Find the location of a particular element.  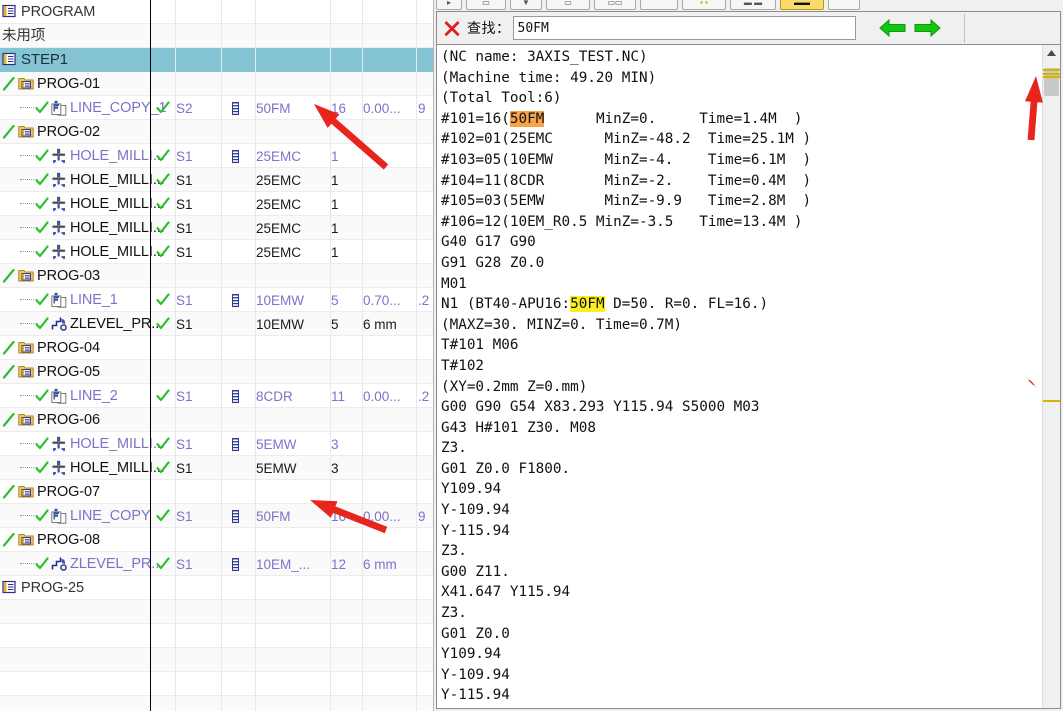

toolbar-strip: ▸ ▭ ▼ ▭ ▭▭ ▪ ▪ ▬ ▬ ▬▬ is located at coordinates (748, 5).